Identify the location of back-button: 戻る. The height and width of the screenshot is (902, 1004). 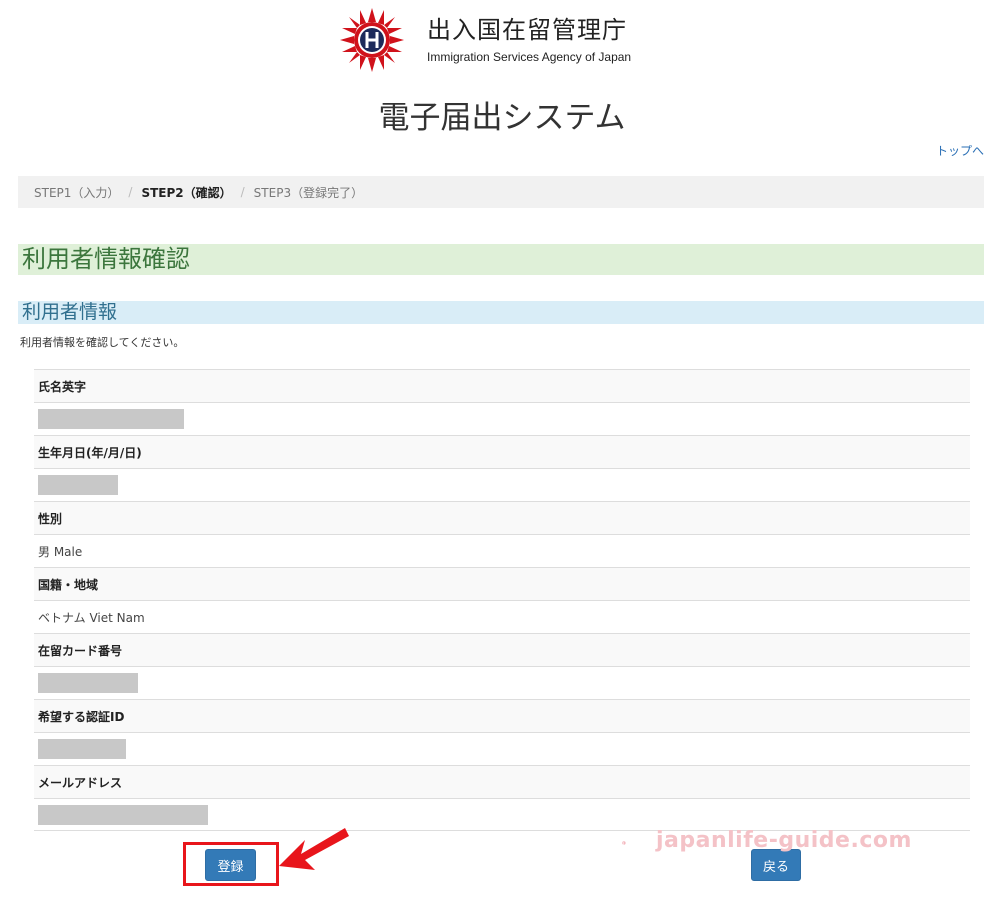
(776, 865).